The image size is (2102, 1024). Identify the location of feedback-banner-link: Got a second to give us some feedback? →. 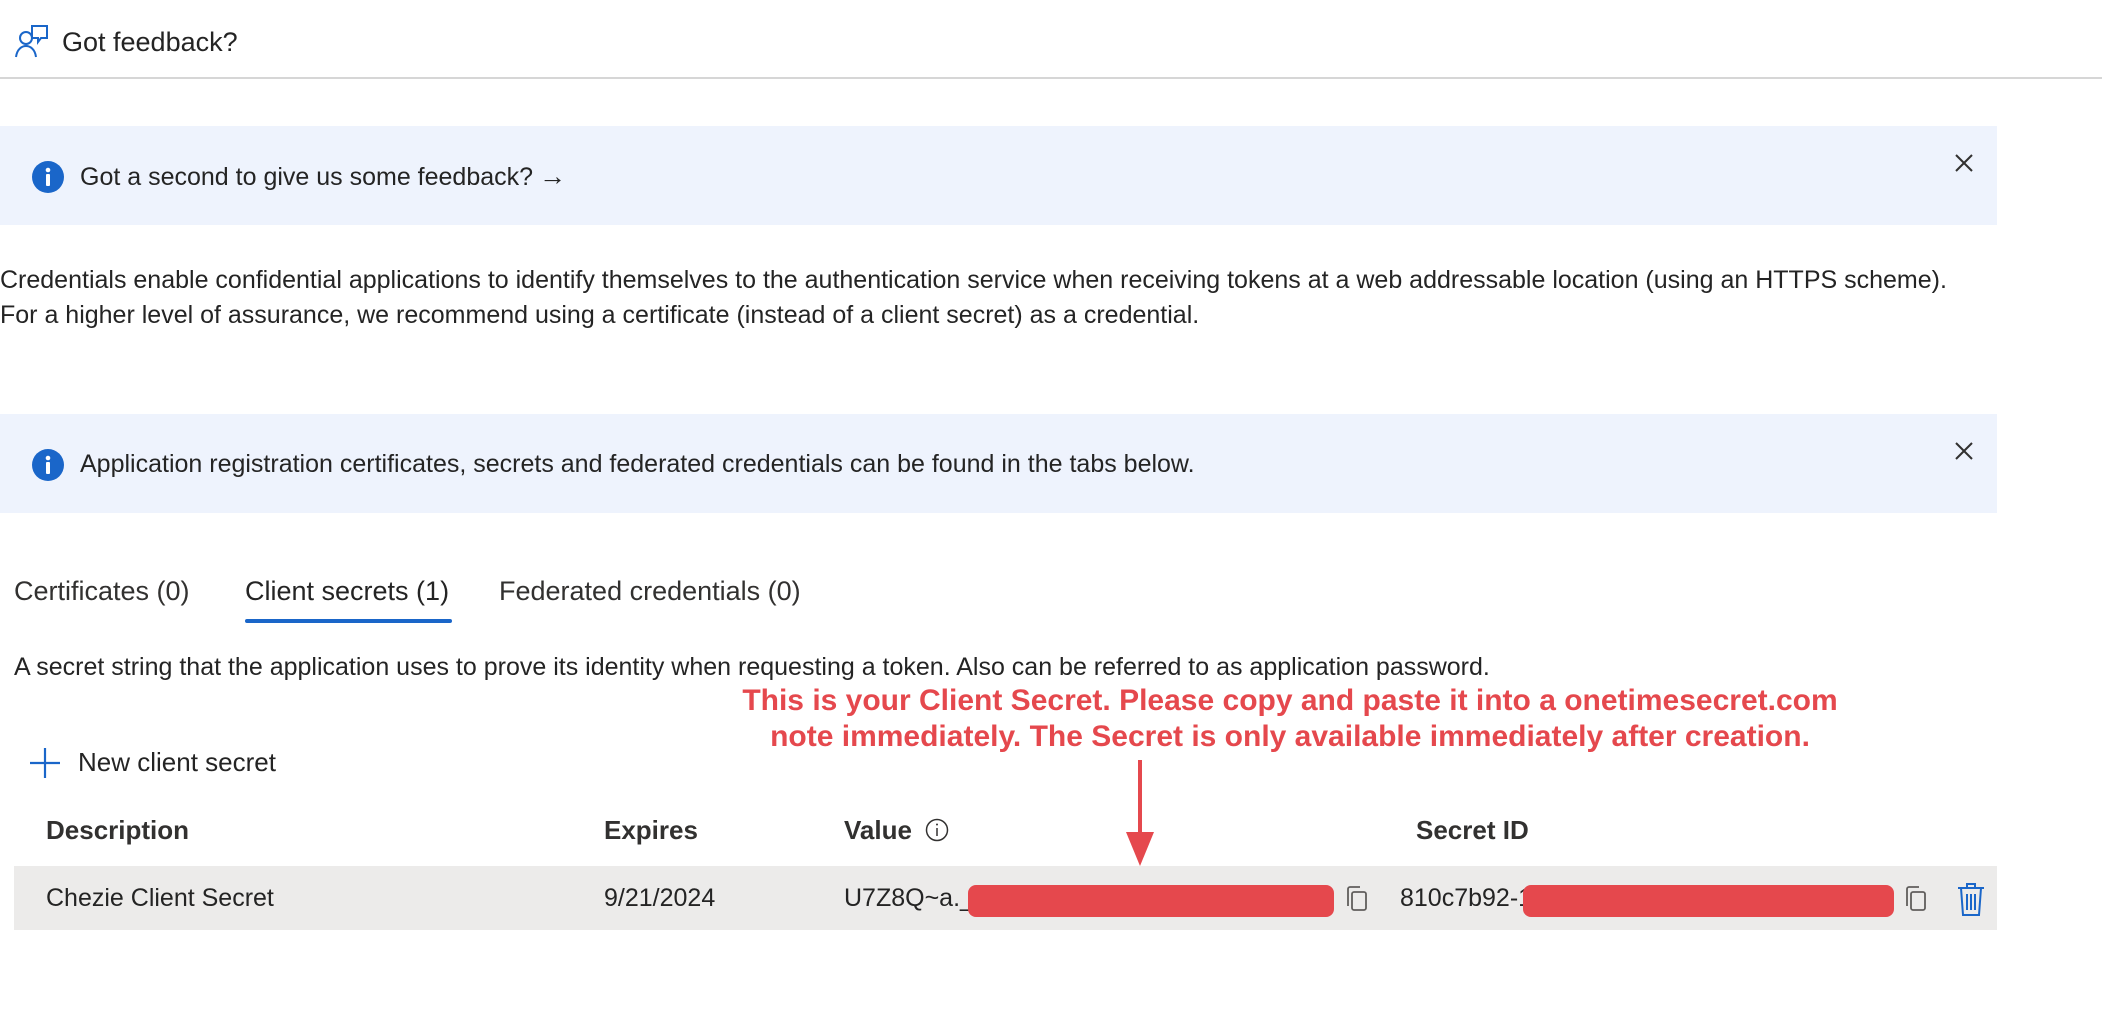
(323, 176).